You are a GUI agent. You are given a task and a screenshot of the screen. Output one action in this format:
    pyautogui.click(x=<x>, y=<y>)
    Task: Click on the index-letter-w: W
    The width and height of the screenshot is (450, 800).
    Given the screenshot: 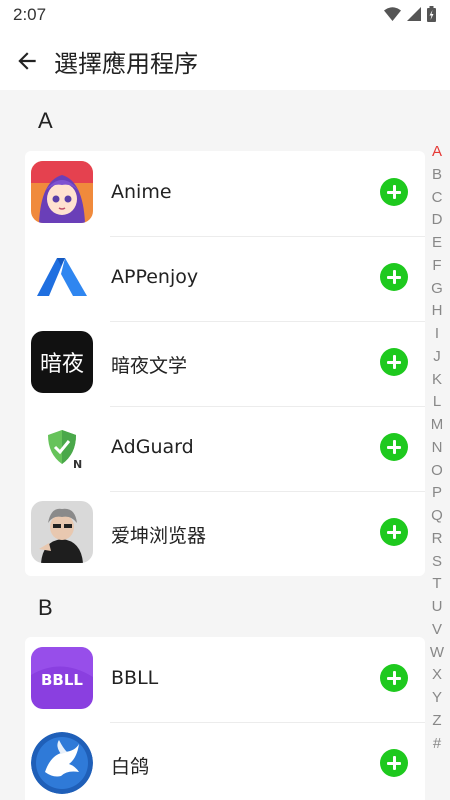 What is the action you would take?
    pyautogui.click(x=437, y=653)
    